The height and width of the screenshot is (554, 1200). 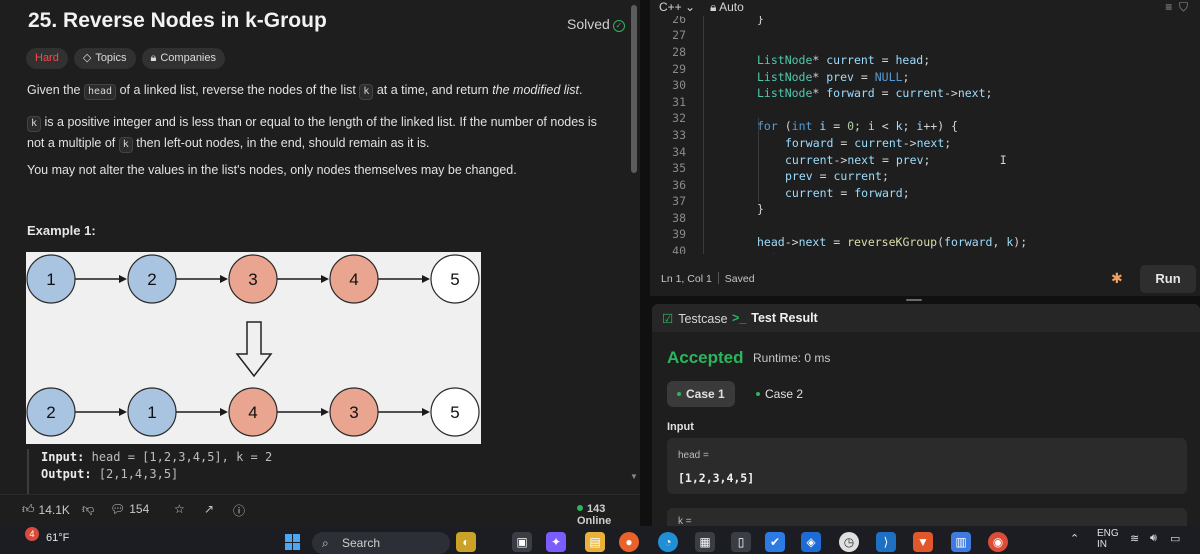 What do you see at coordinates (679, 118) in the screenshot?
I see `line-number: 32` at bounding box center [679, 118].